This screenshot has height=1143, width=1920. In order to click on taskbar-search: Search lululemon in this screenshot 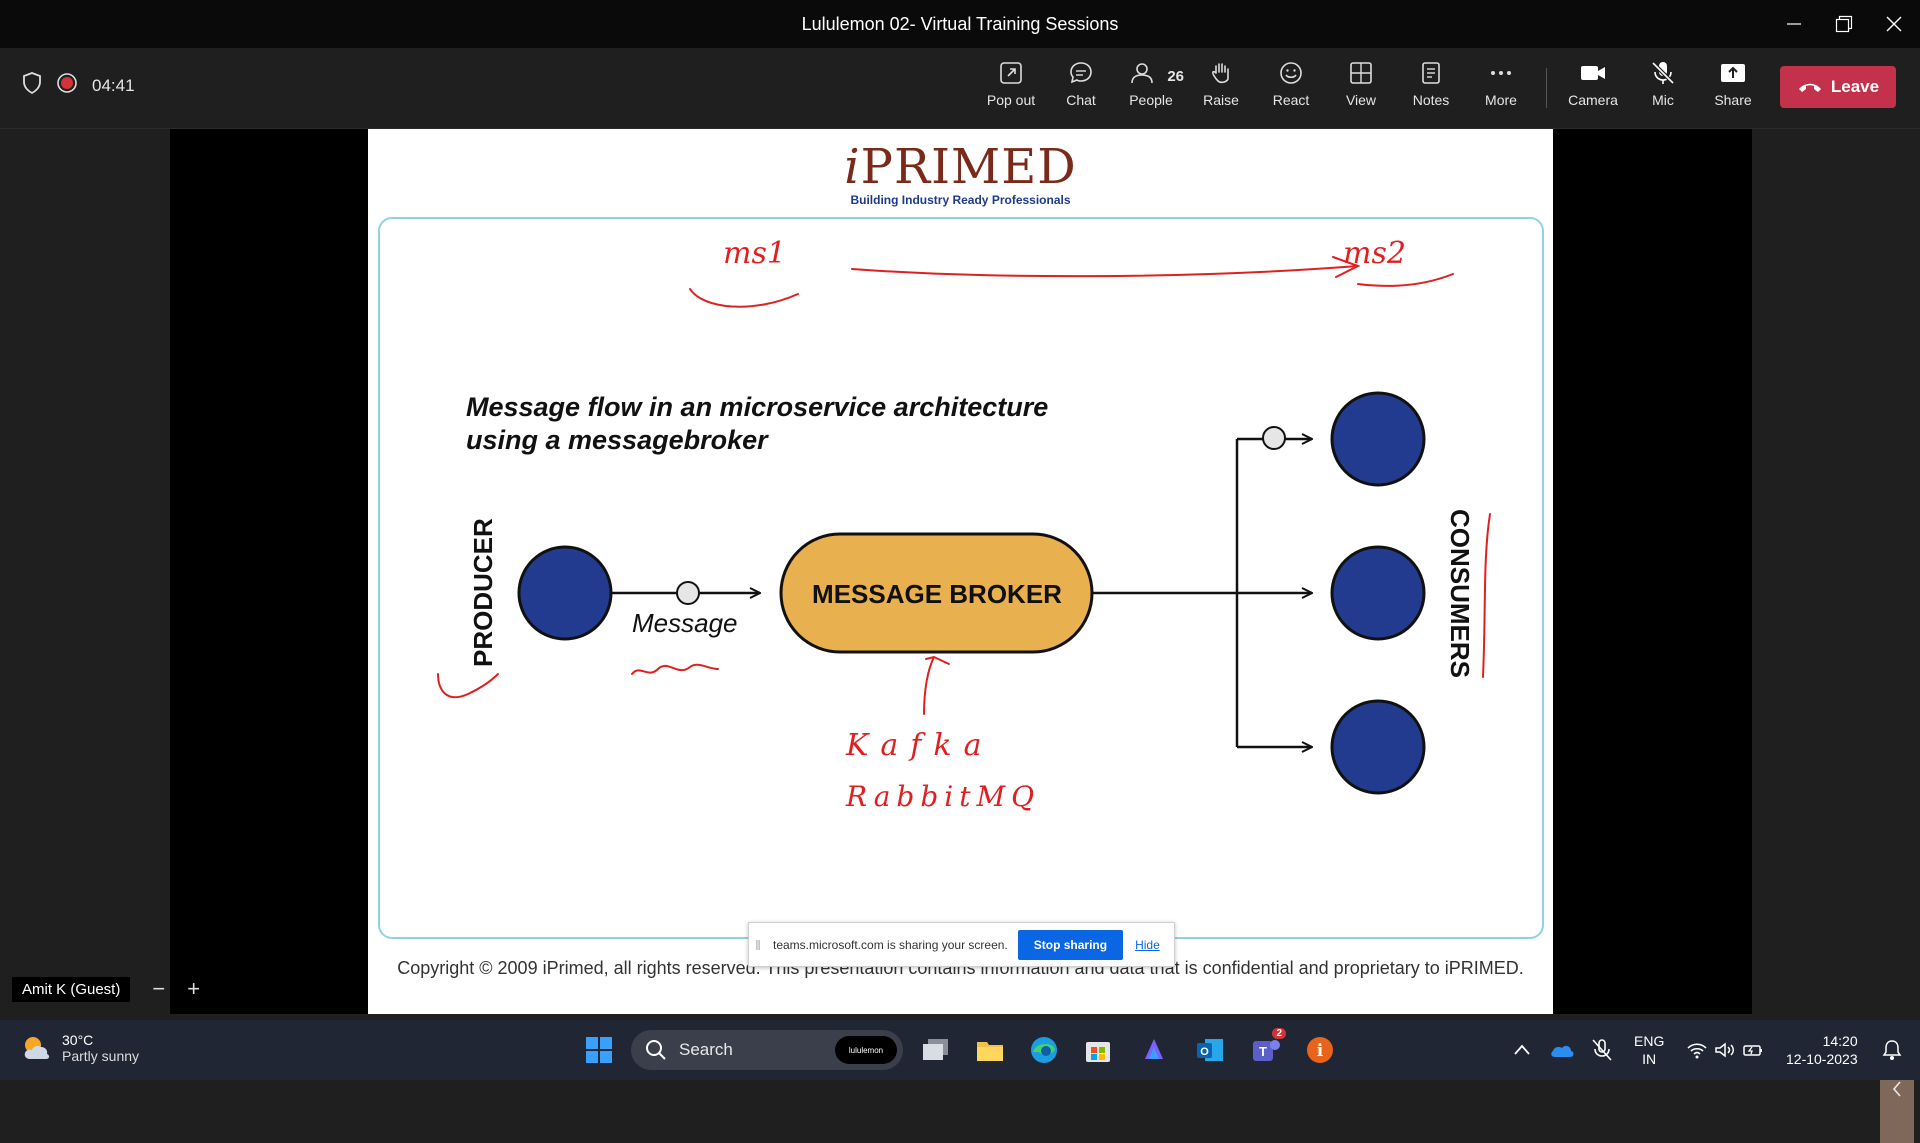, I will do `click(767, 1050)`.